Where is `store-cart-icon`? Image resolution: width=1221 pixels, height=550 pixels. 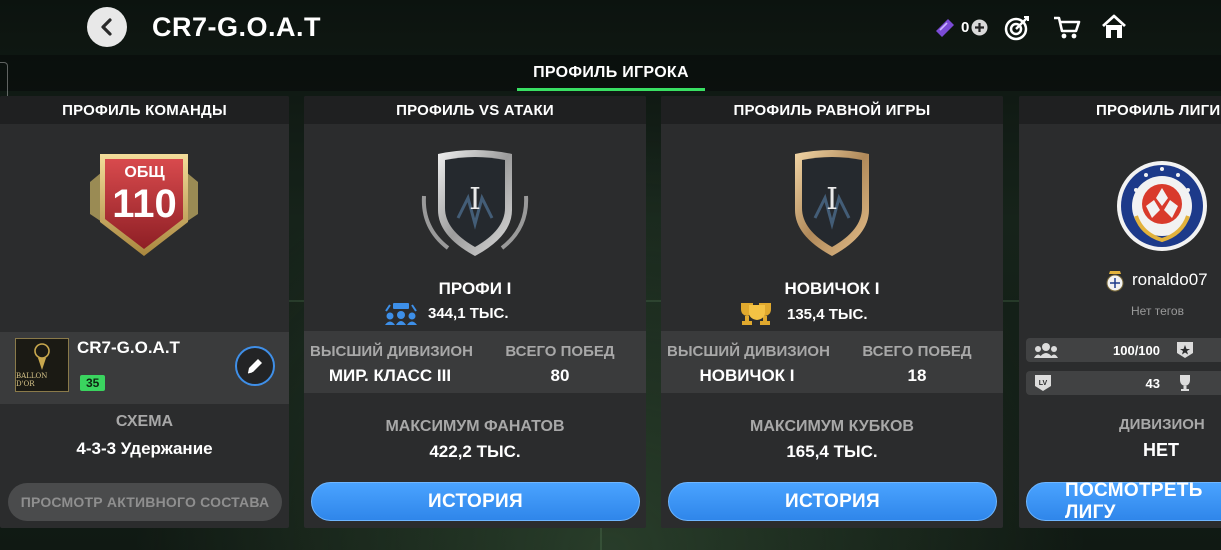
store-cart-icon is located at coordinates (1067, 28).